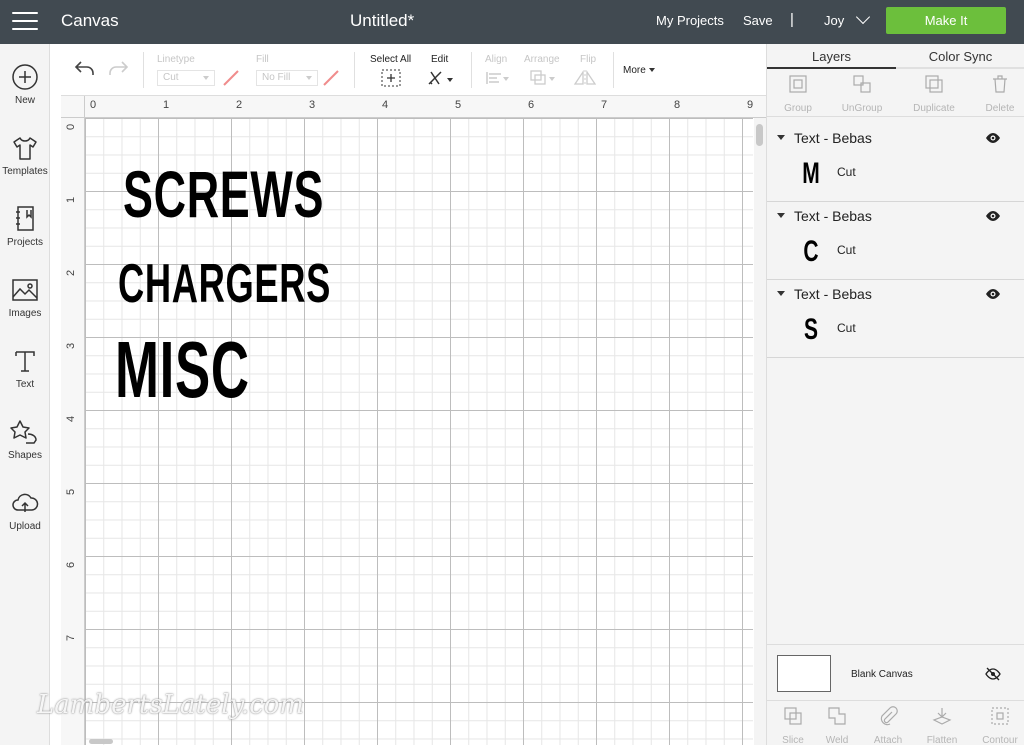 The image size is (1024, 746). I want to click on nav-projects: Projects, so click(25, 235).